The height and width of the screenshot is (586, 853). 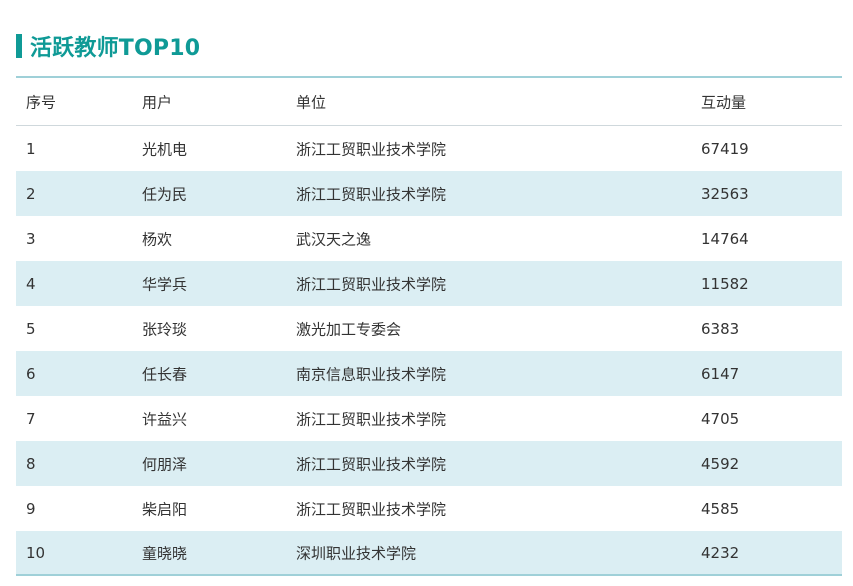 I want to click on cell-rank: 10, so click(x=36, y=552).